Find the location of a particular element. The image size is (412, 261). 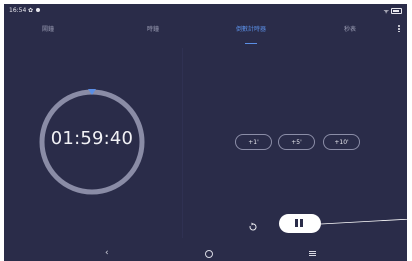

tab-label: 秒表 is located at coordinates (349, 29).